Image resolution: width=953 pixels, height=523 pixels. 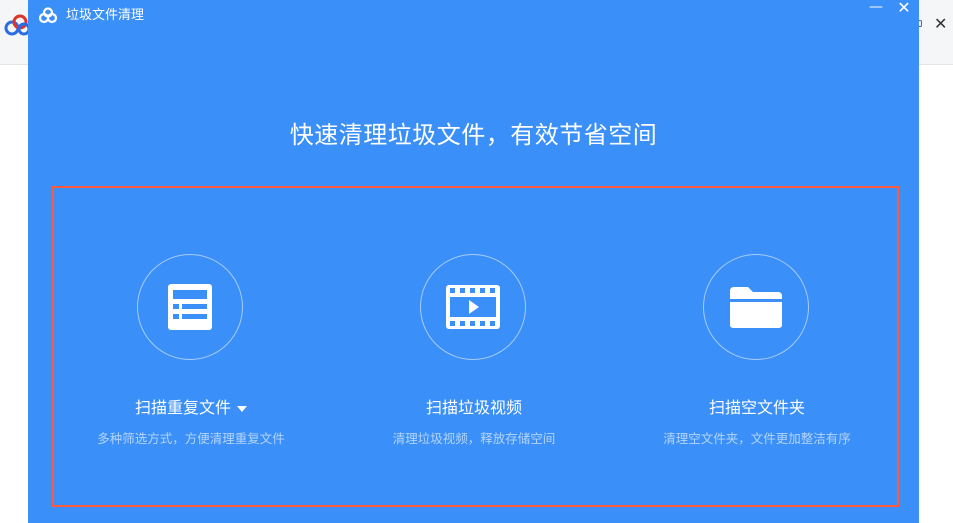 What do you see at coordinates (474, 408) in the screenshot?
I see `option-title: 扫描垃圾视频` at bounding box center [474, 408].